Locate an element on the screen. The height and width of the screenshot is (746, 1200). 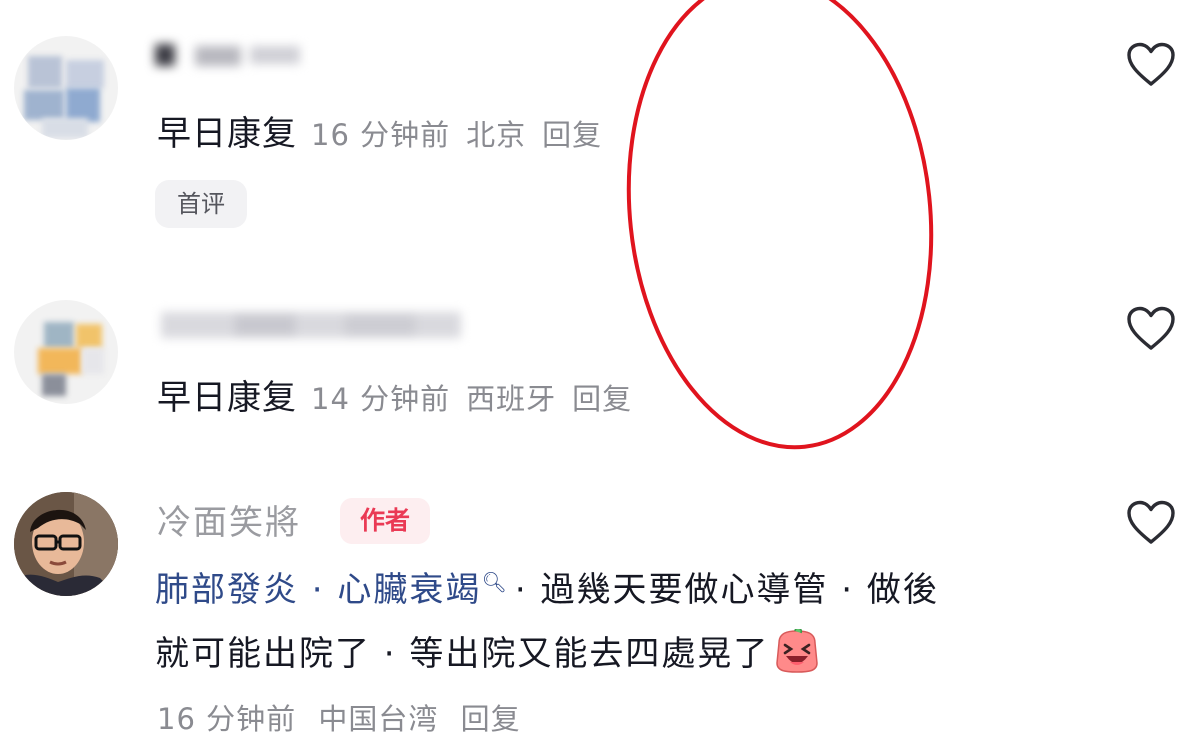
comment-text-line: 就可能出院了 · 等出院又能去四處晃了 is located at coordinates (488, 650).